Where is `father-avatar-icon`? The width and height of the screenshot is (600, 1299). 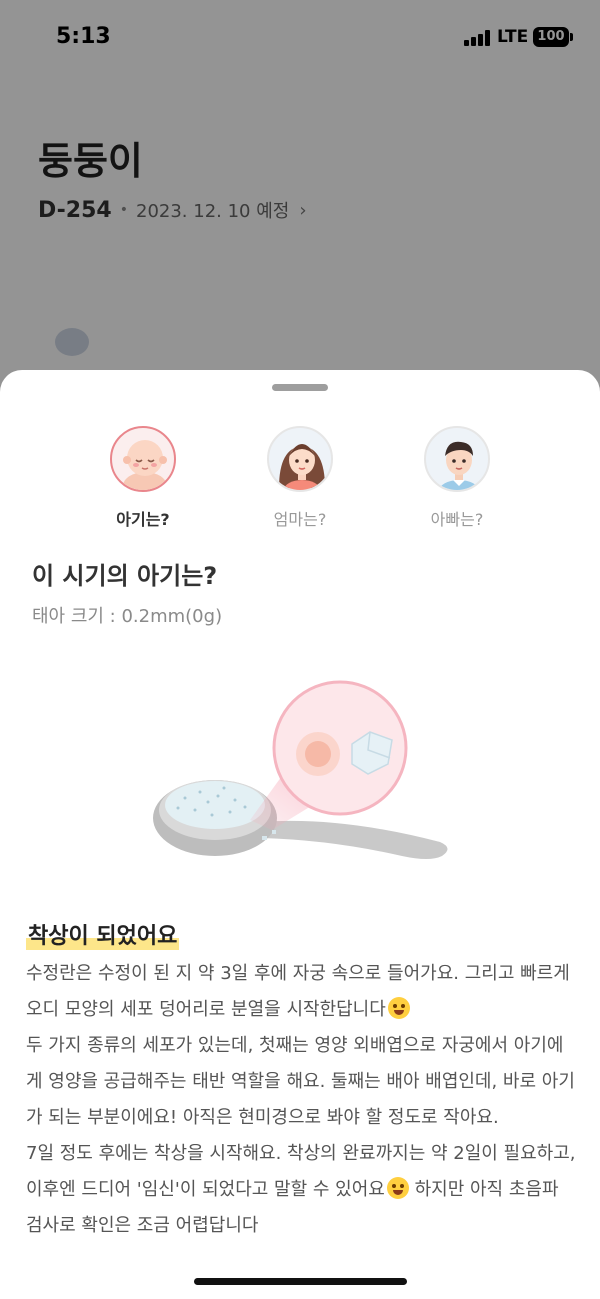 father-avatar-icon is located at coordinates (457, 459).